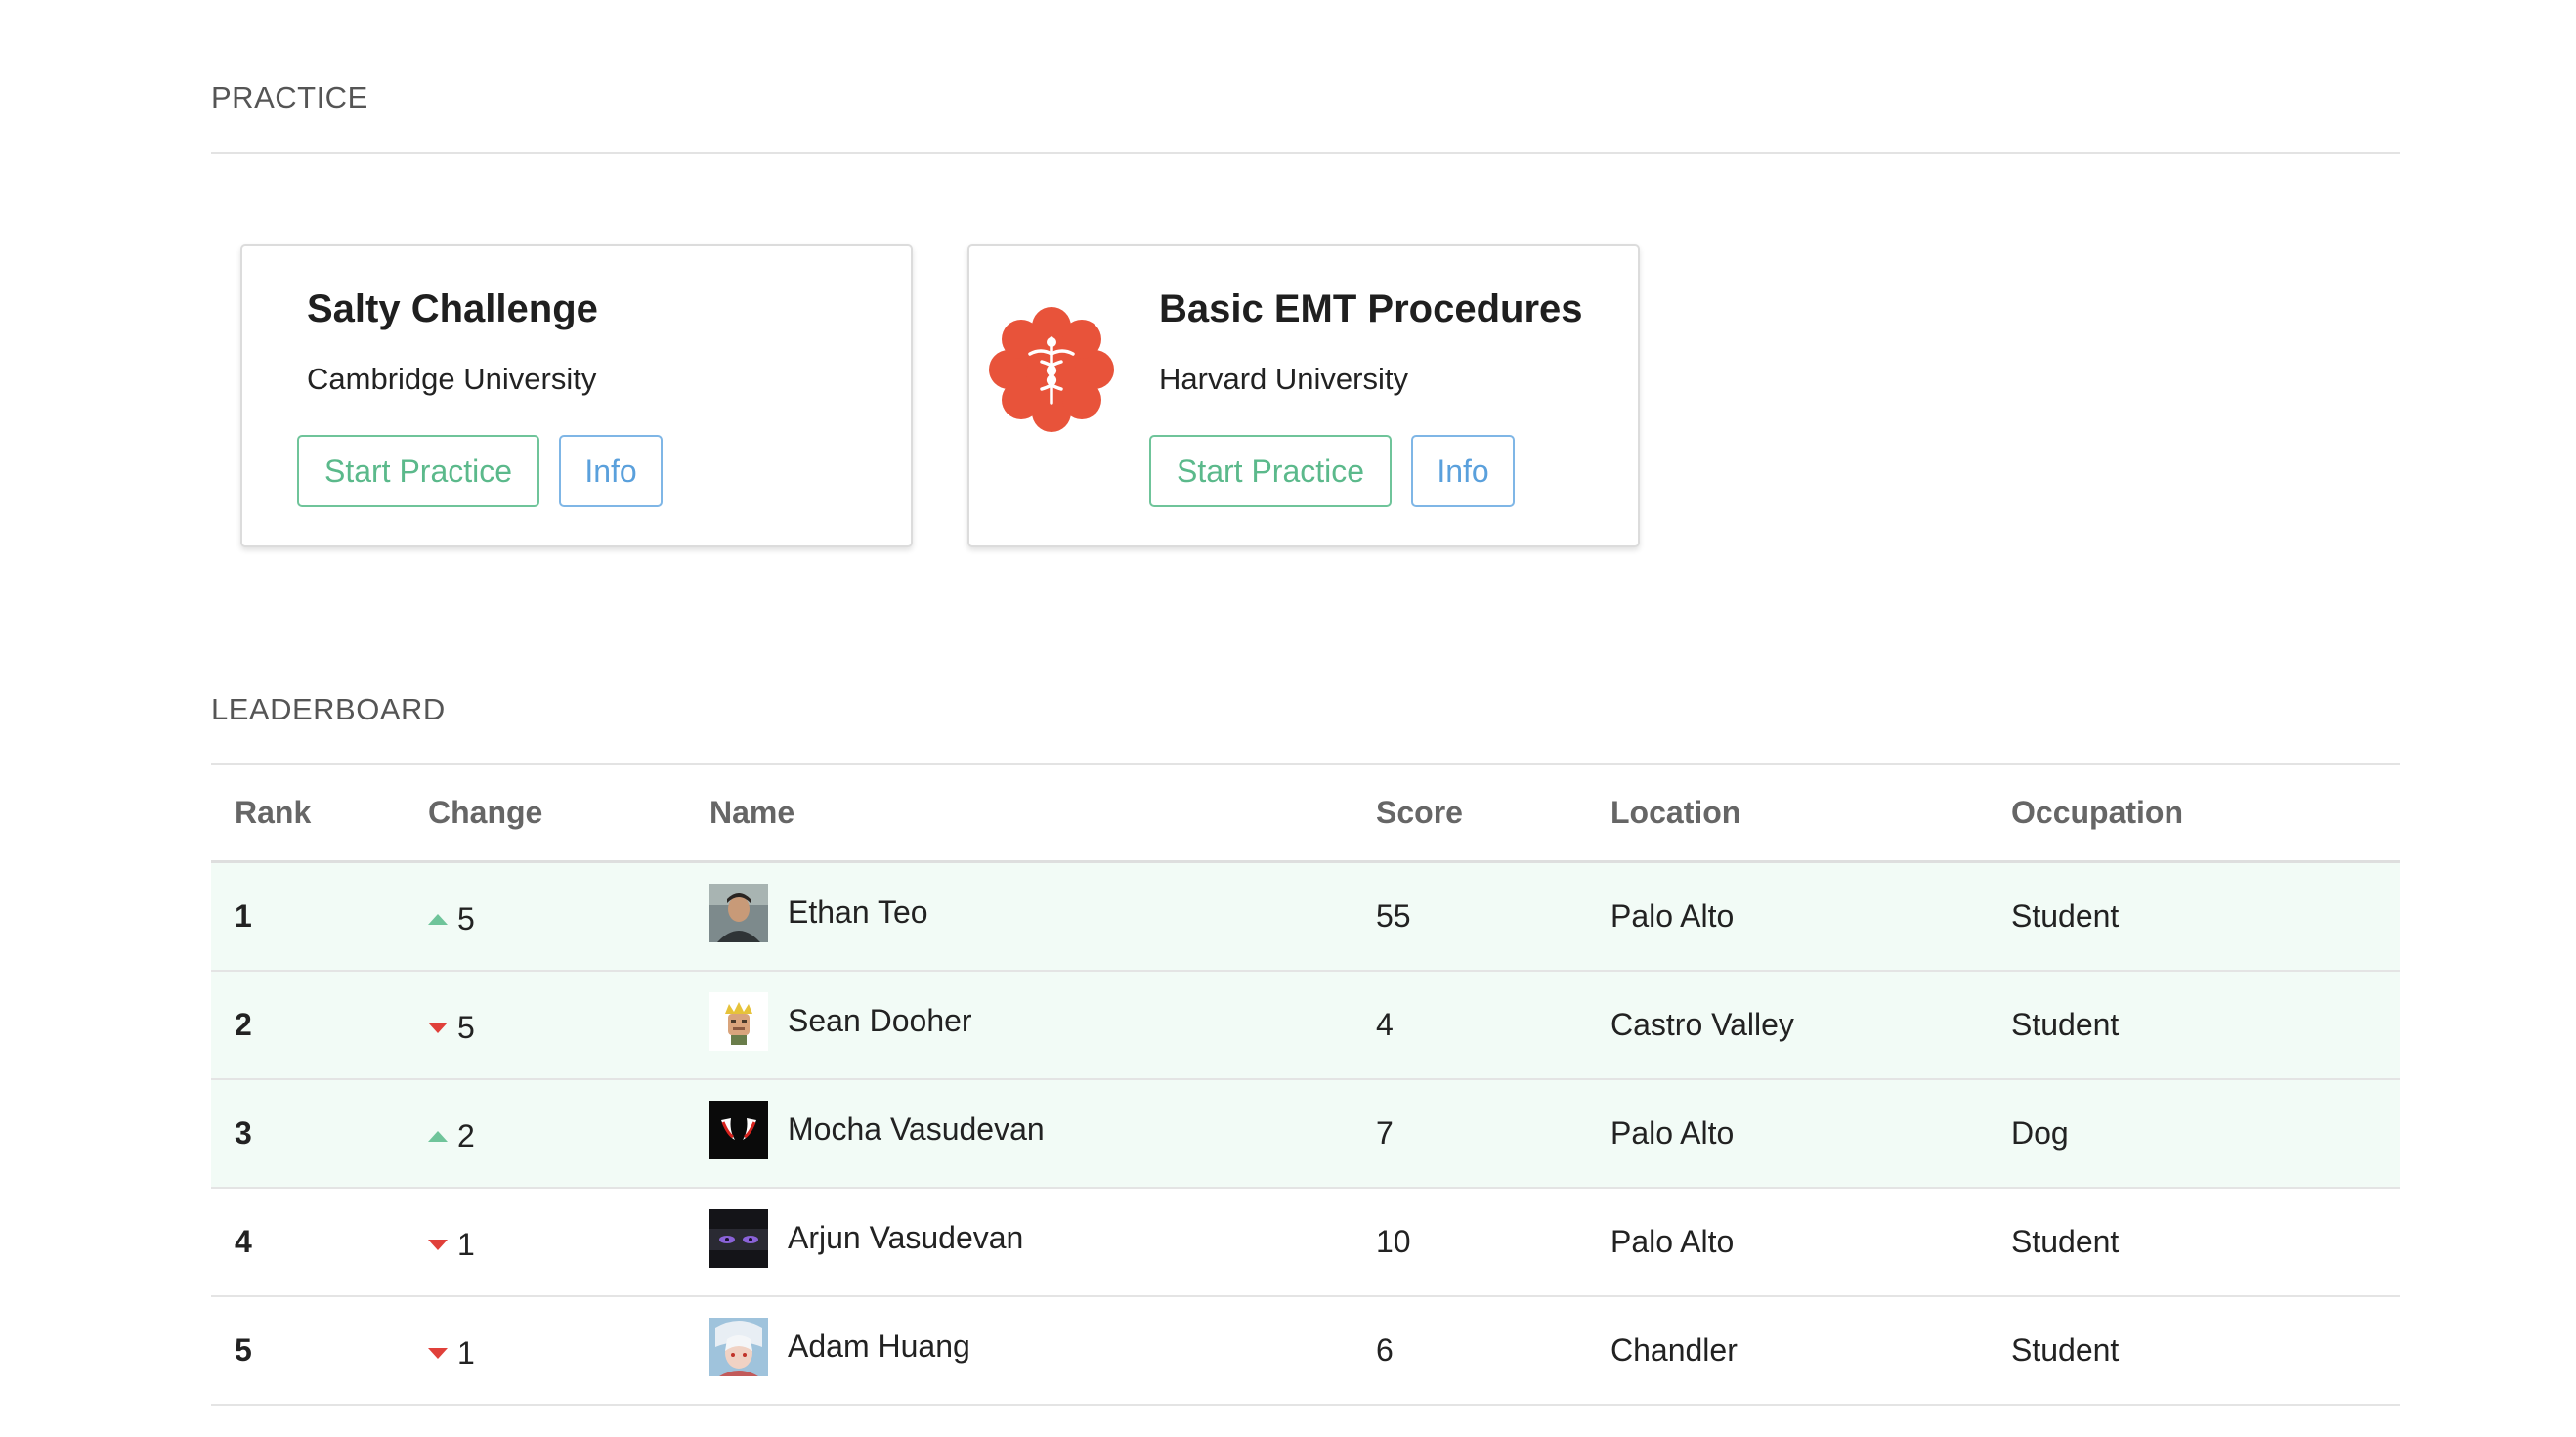 Image resolution: width=2576 pixels, height=1437 pixels. What do you see at coordinates (1043, 1242) in the screenshot?
I see `name-cell: Arjun Vasudevan` at bounding box center [1043, 1242].